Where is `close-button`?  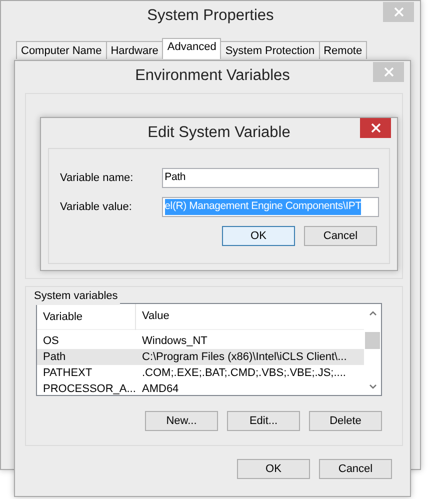
close-button is located at coordinates (375, 128).